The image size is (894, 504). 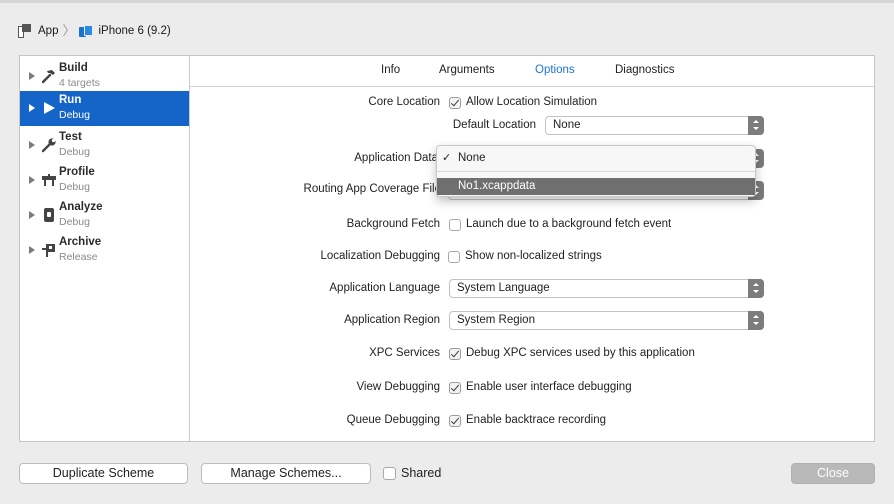 What do you see at coordinates (372, 189) in the screenshot?
I see `routing-coverage-label: Routing App Coverage File` at bounding box center [372, 189].